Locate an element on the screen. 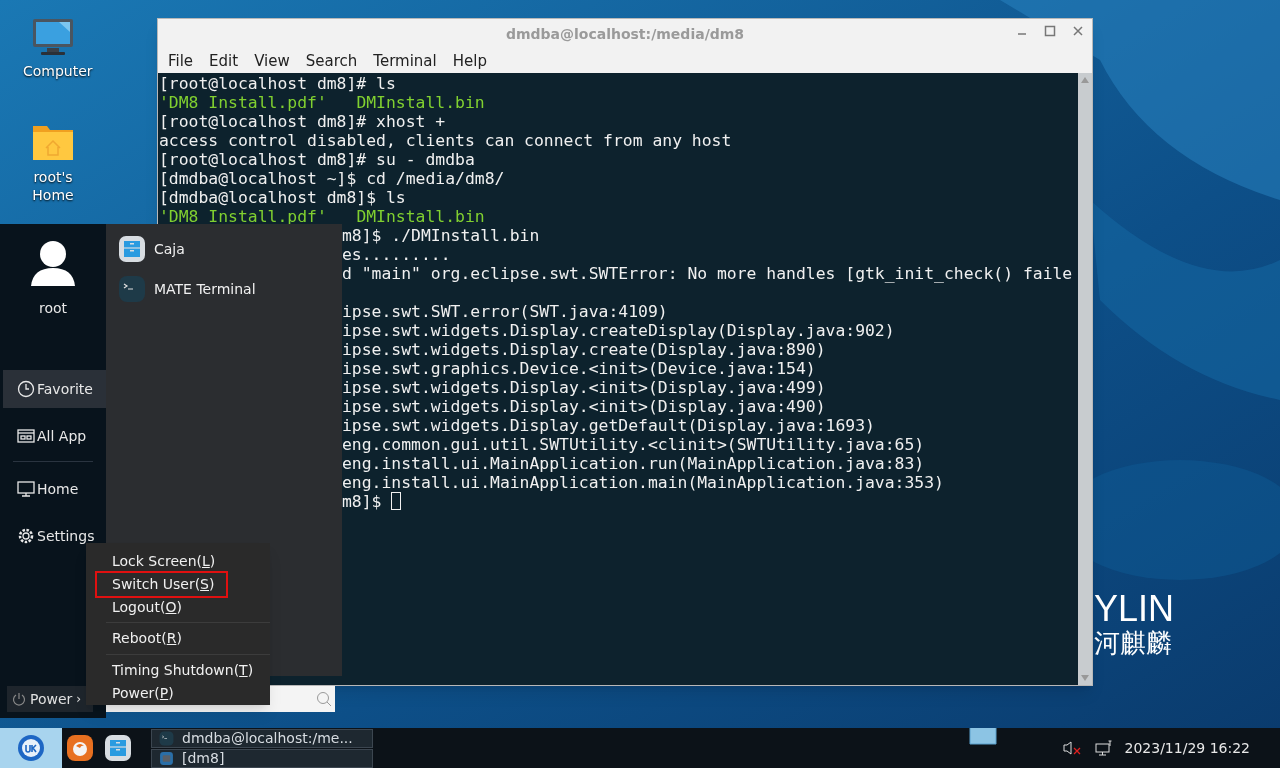 The width and height of the screenshot is (1280, 768). terminal-text: [dmdba@localhost dm8]$ ls is located at coordinates (282, 197).